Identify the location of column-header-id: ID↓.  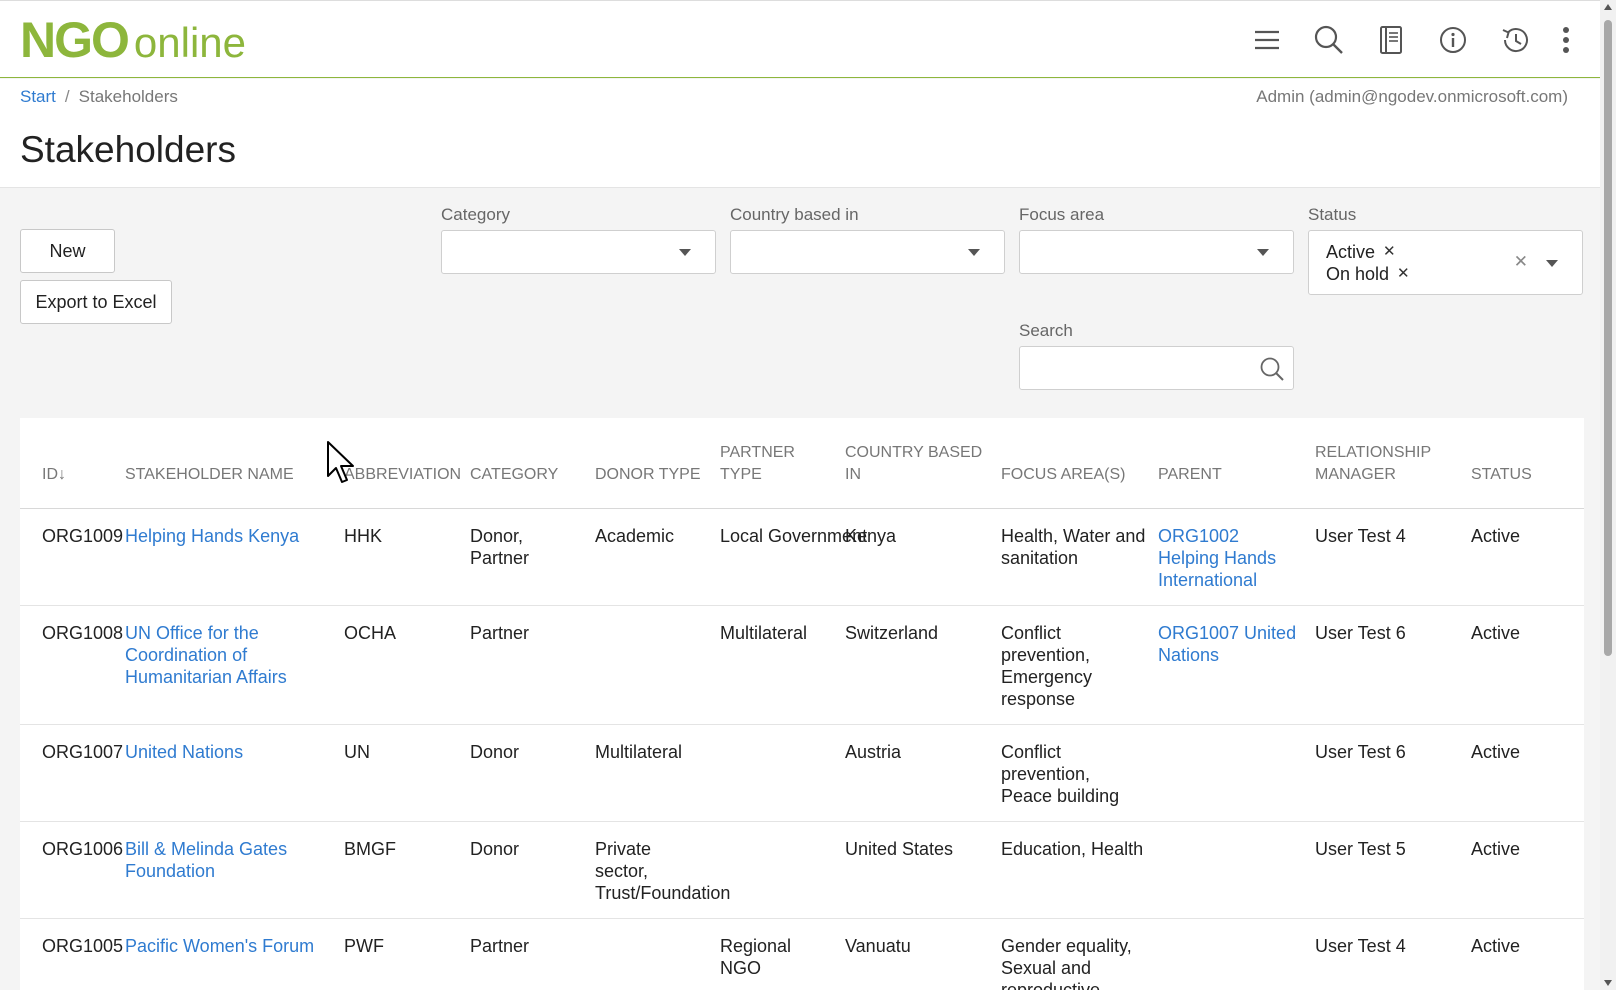
(69, 463).